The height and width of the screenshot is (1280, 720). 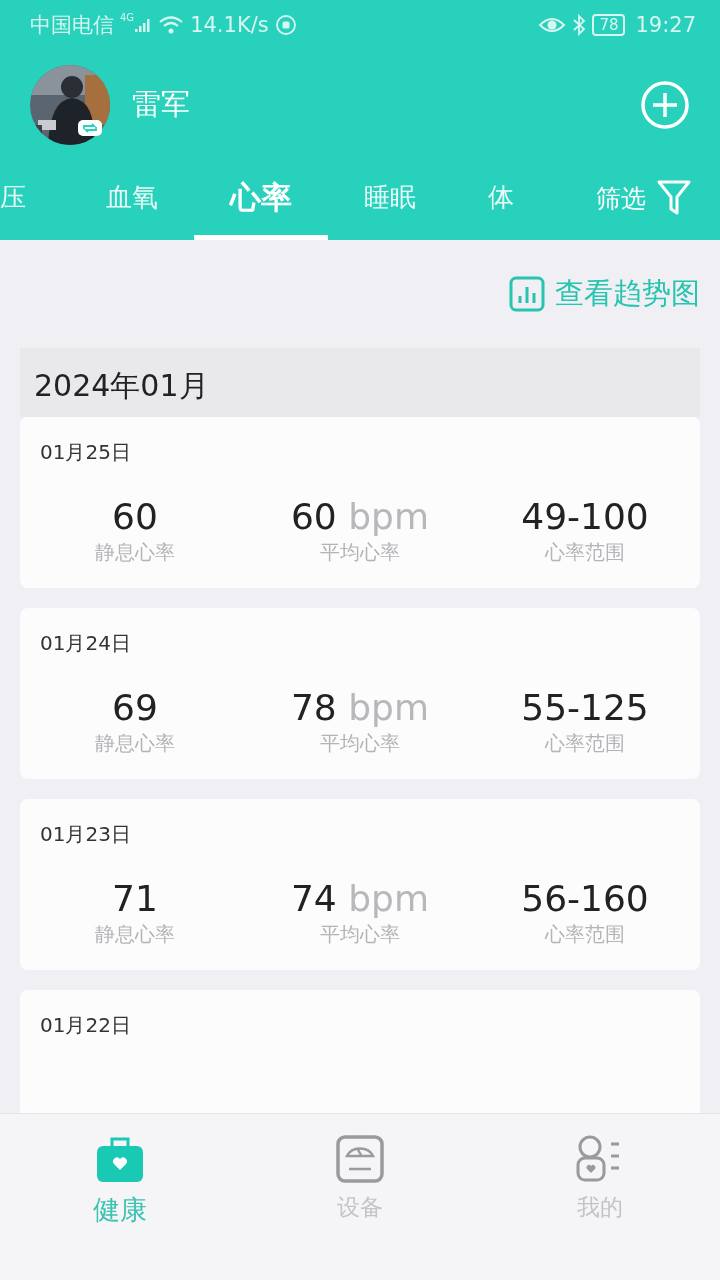 What do you see at coordinates (127, 17) in the screenshot?
I see `network-type-text: 4G` at bounding box center [127, 17].